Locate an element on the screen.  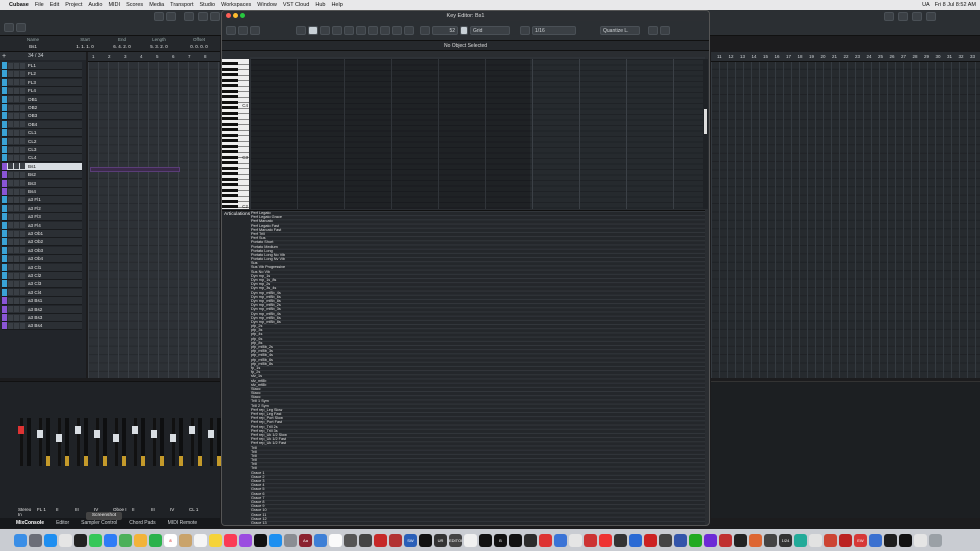
mixer-channel: Oboe I is located at coordinates (121, 450).